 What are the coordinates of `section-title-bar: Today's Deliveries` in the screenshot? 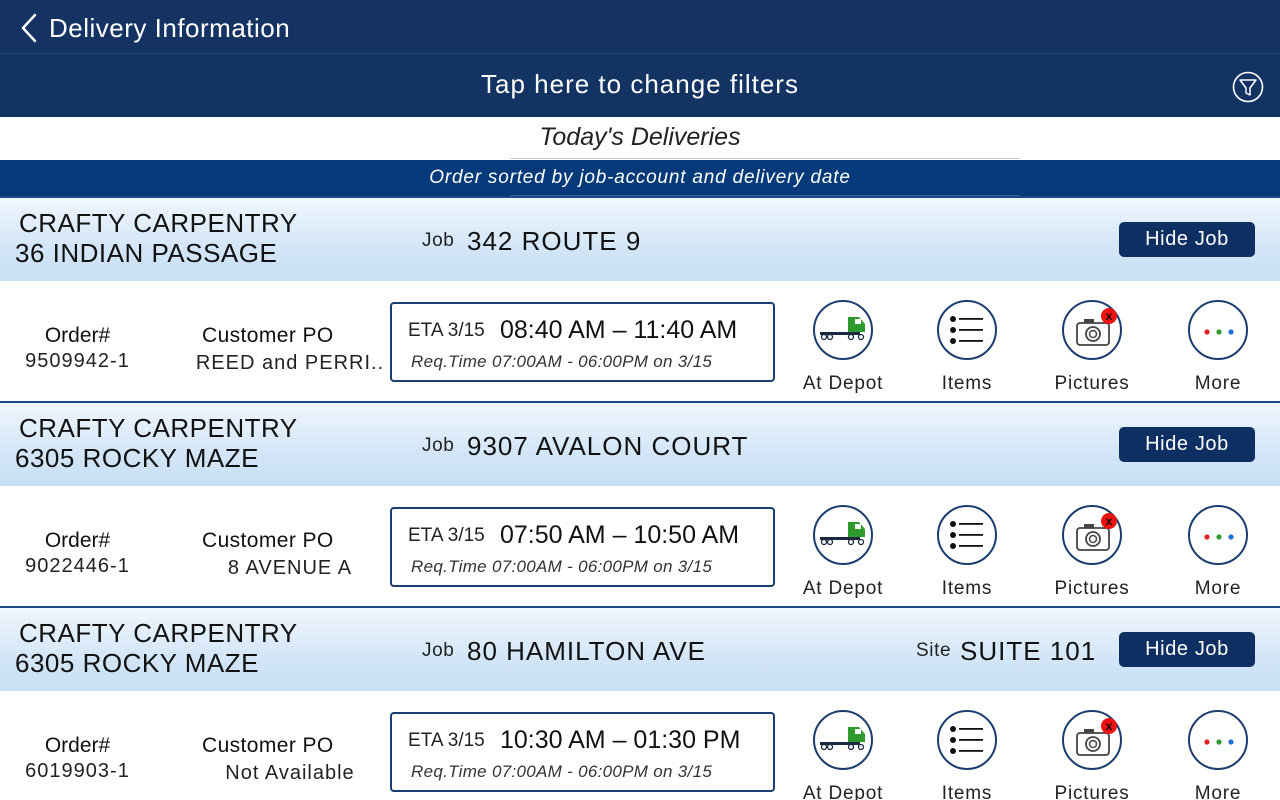 It's located at (640, 138).